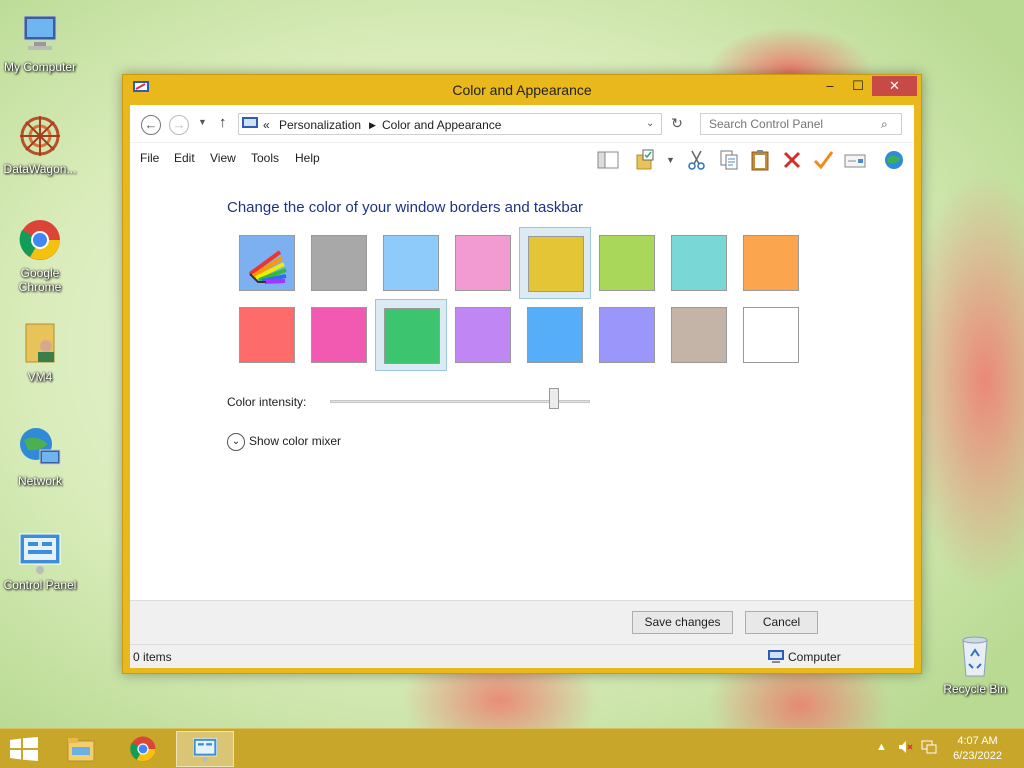  I want to click on copy-icon, so click(729, 160).